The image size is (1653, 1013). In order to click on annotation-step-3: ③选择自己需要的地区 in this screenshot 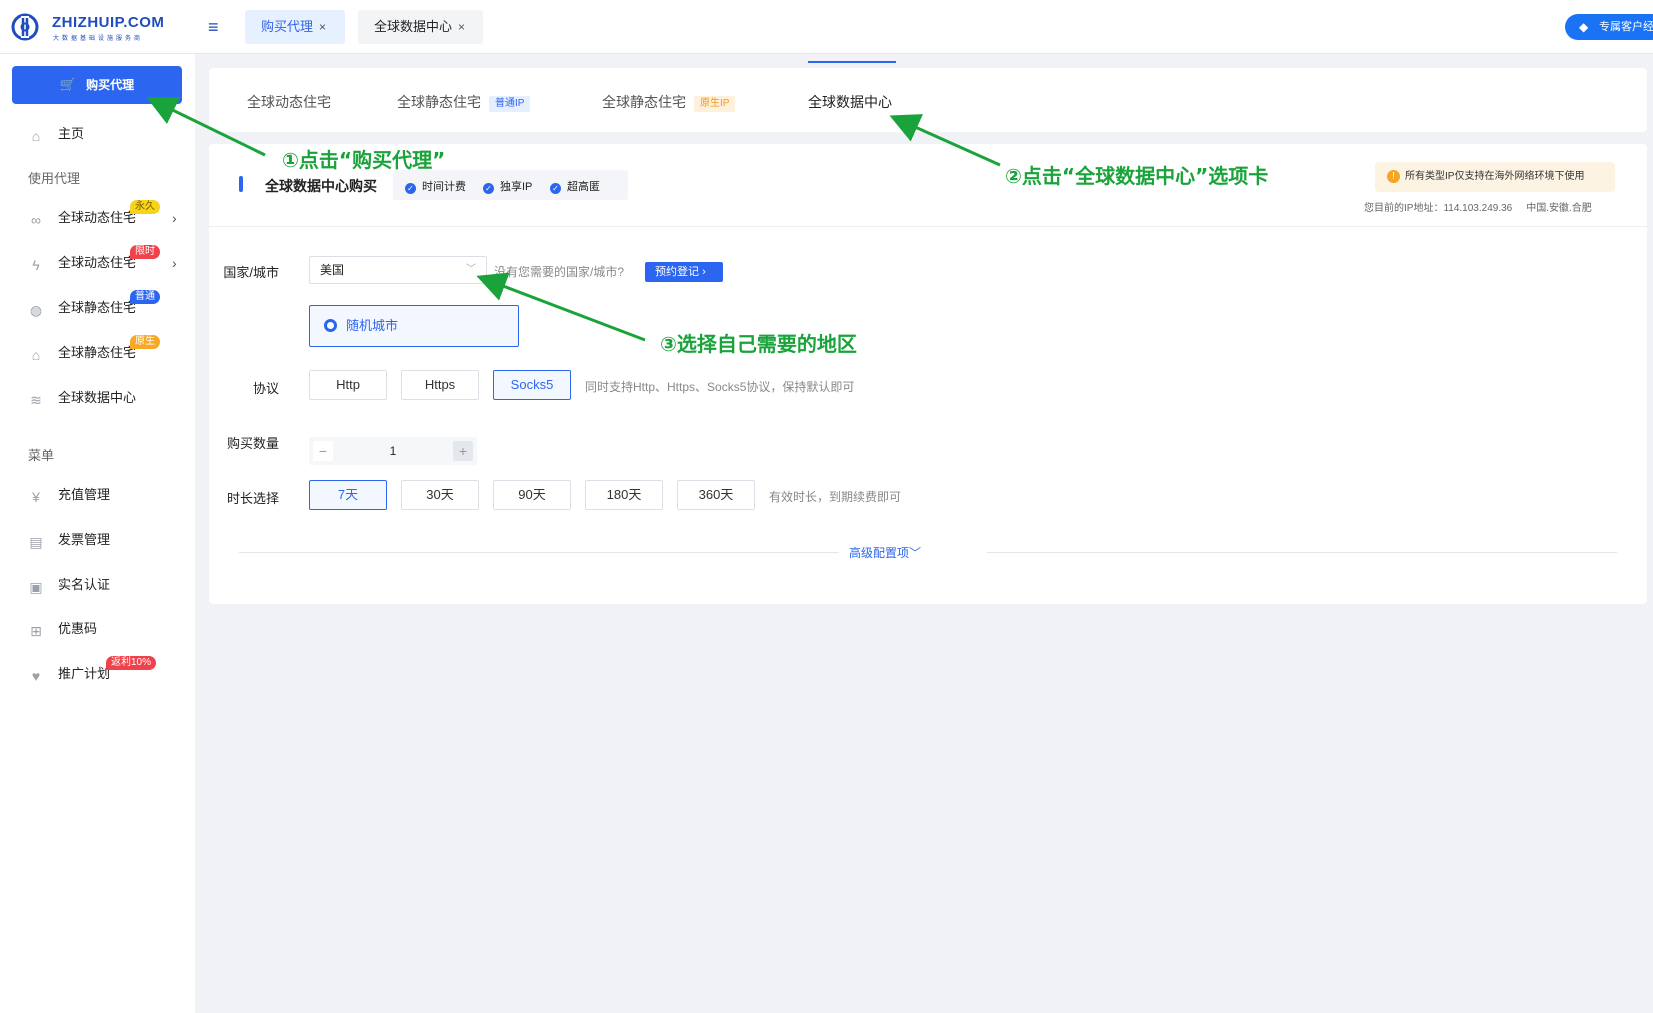, I will do `click(758, 344)`.